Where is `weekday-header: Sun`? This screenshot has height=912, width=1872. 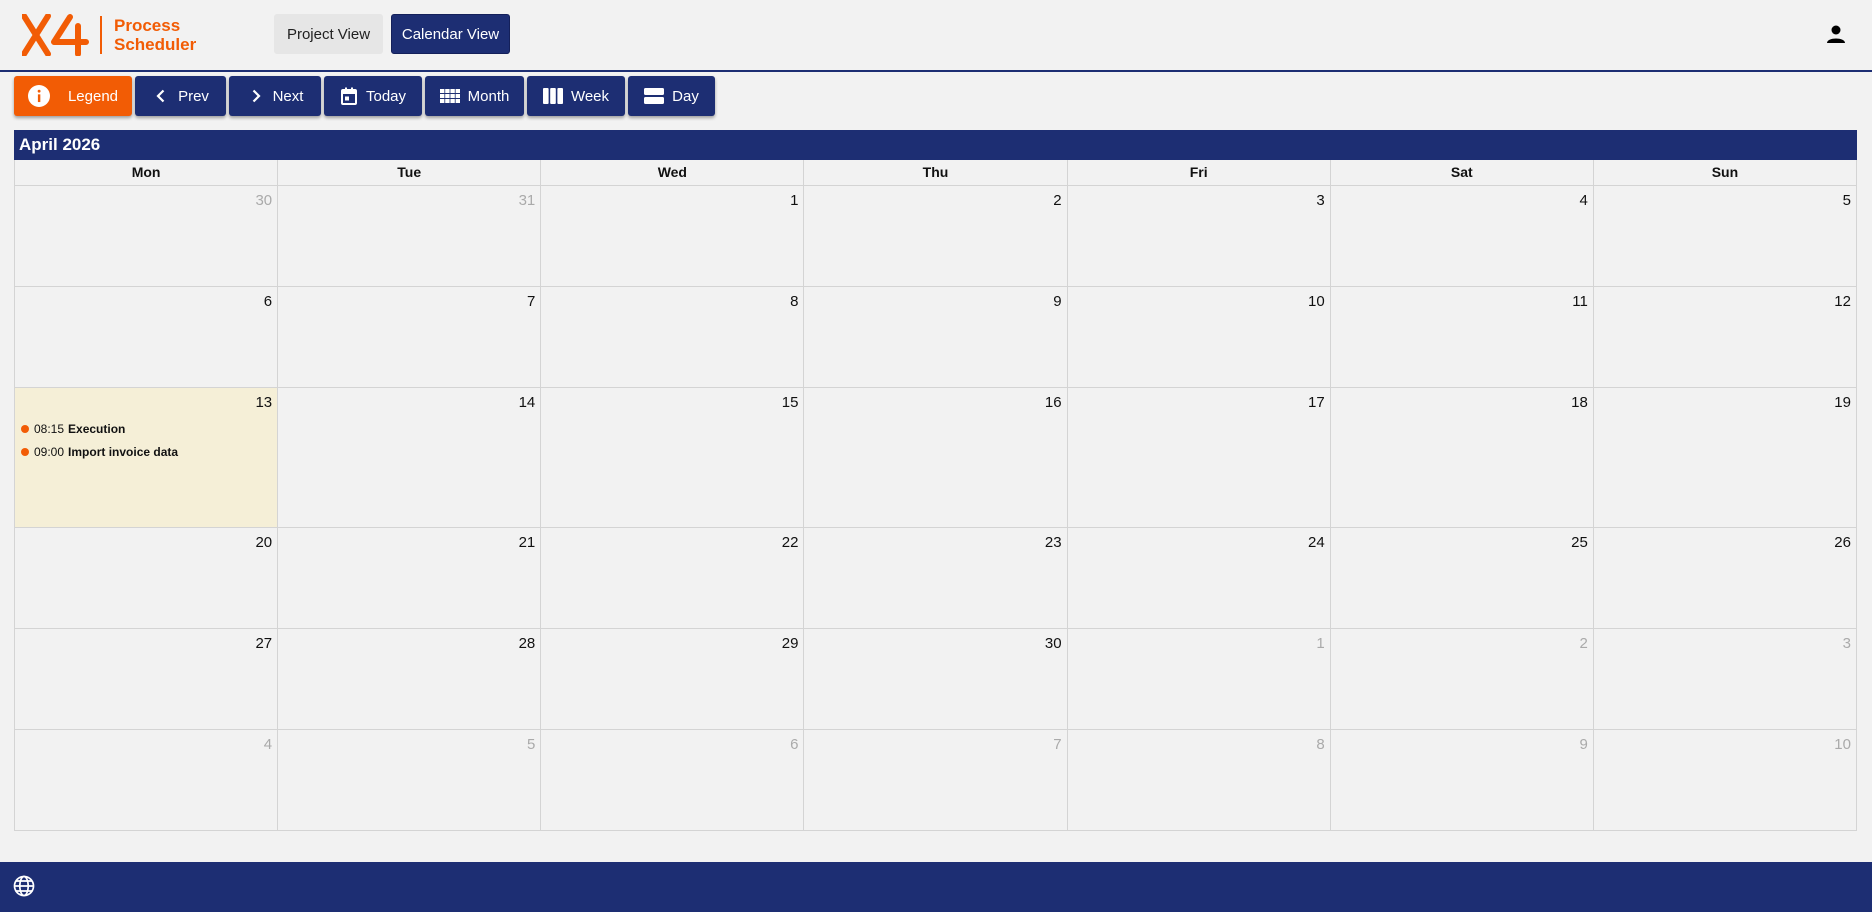 weekday-header: Sun is located at coordinates (1725, 173).